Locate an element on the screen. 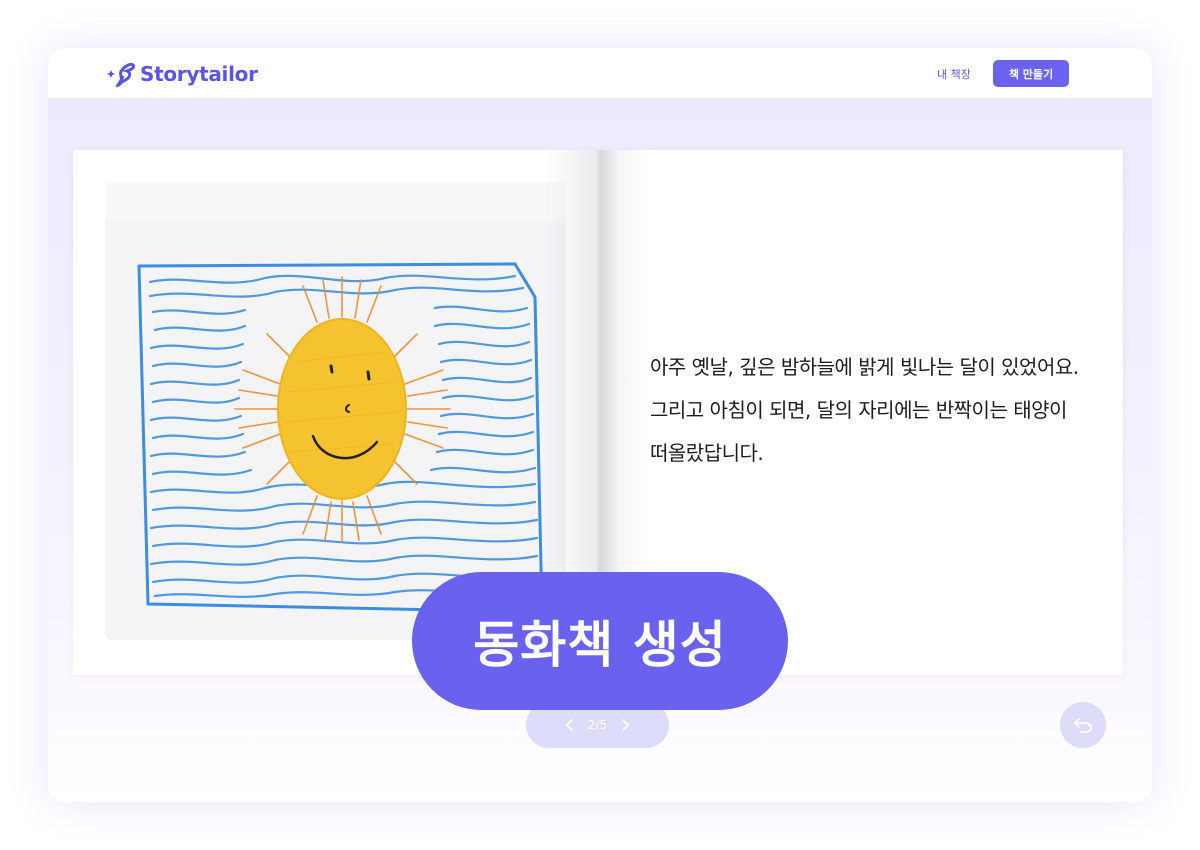 Image resolution: width=1200 pixels, height=850 pixels. my-bookshelf-link: 내 책장 is located at coordinates (954, 74).